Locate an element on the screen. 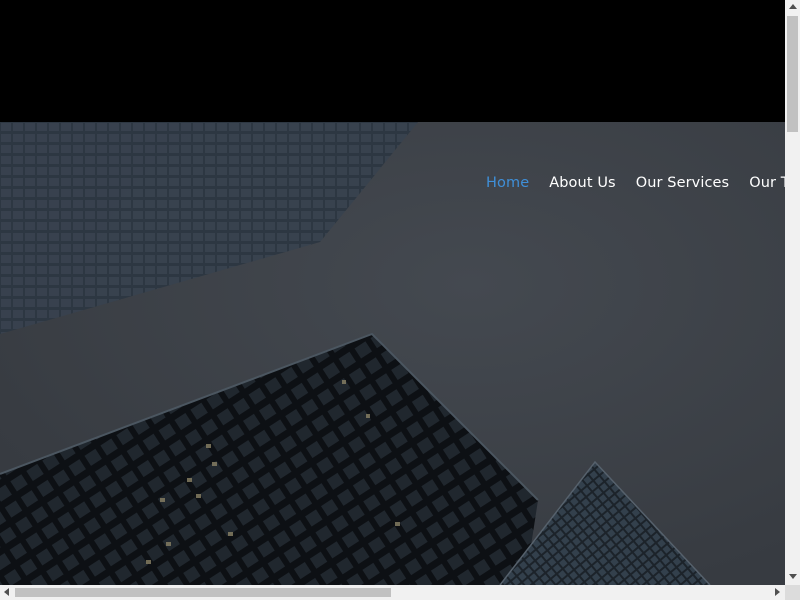 This screenshot has width=800, height=600. scroll-right-arrow-icon is located at coordinates (777, 592).